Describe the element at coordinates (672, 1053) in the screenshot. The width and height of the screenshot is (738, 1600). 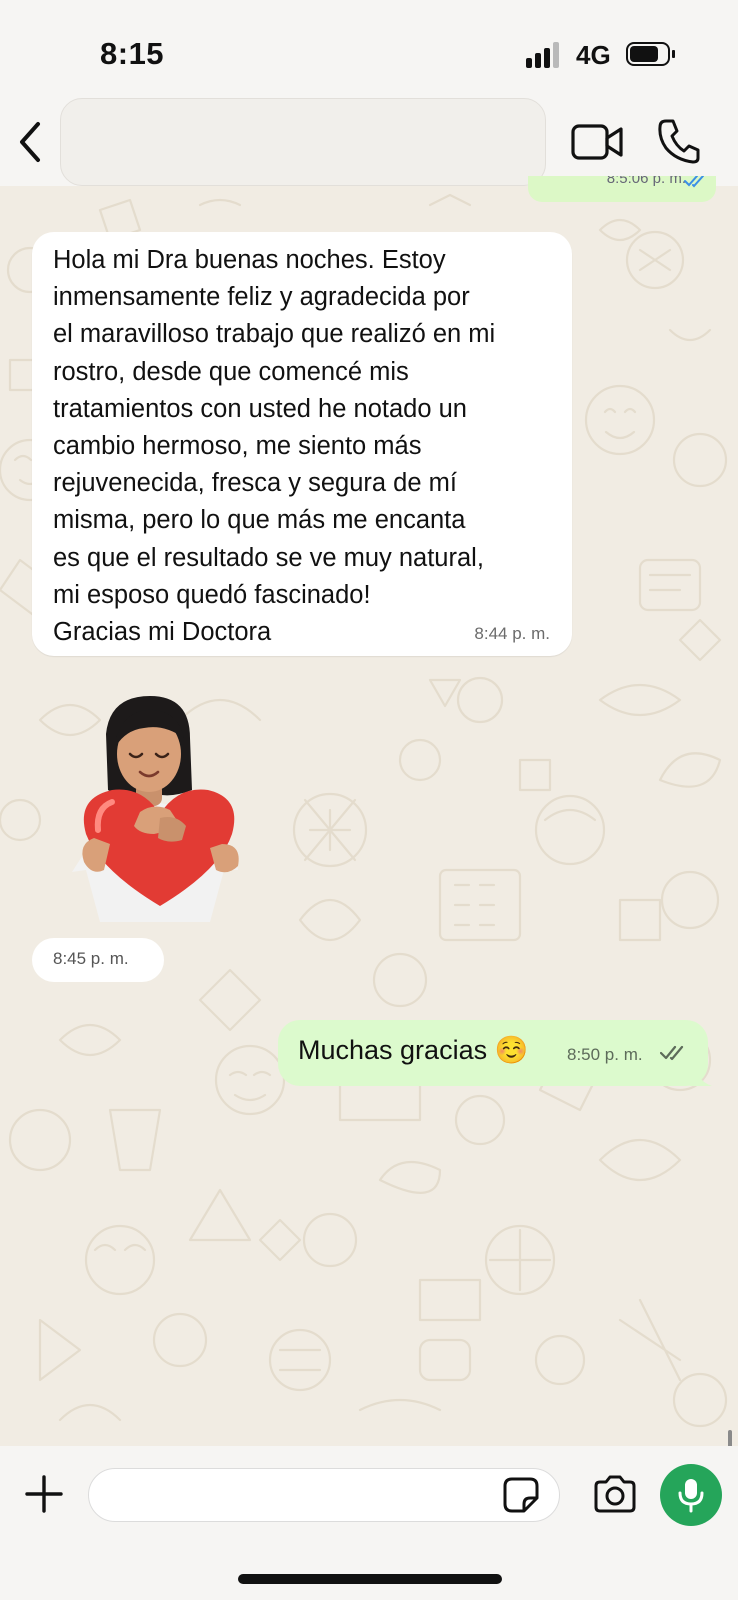
I see `delivered-ticks-icon` at that location.